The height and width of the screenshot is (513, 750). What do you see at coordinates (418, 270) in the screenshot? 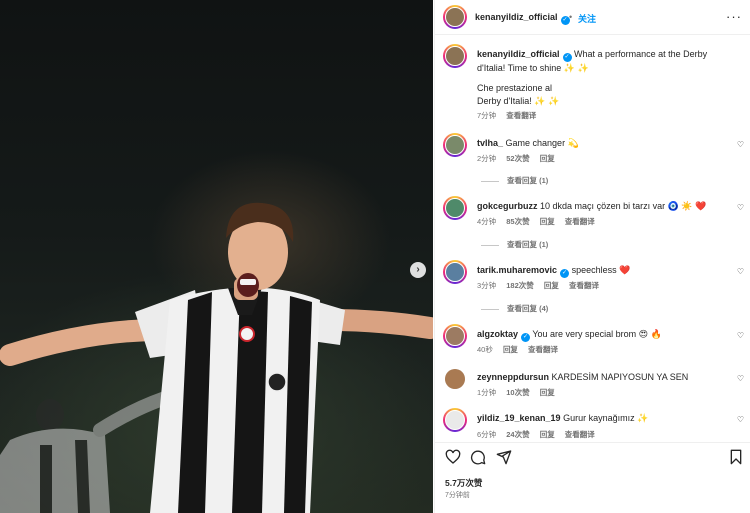
I see `chevron-right-icon: ›` at bounding box center [418, 270].